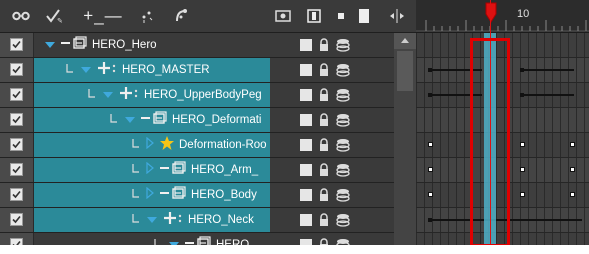 The width and height of the screenshot is (589, 254). Describe the element at coordinates (397, 16) in the screenshot. I see `expand-icon` at that location.